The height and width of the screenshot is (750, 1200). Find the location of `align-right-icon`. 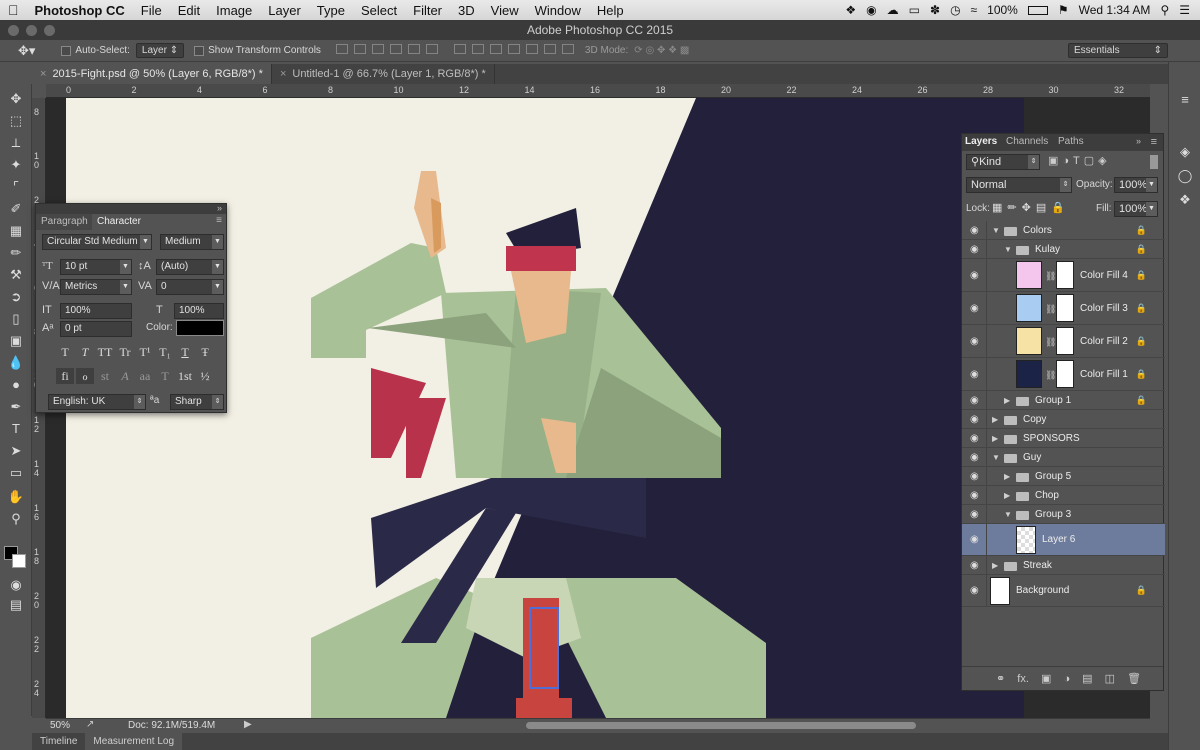

align-right-icon is located at coordinates (431, 49).